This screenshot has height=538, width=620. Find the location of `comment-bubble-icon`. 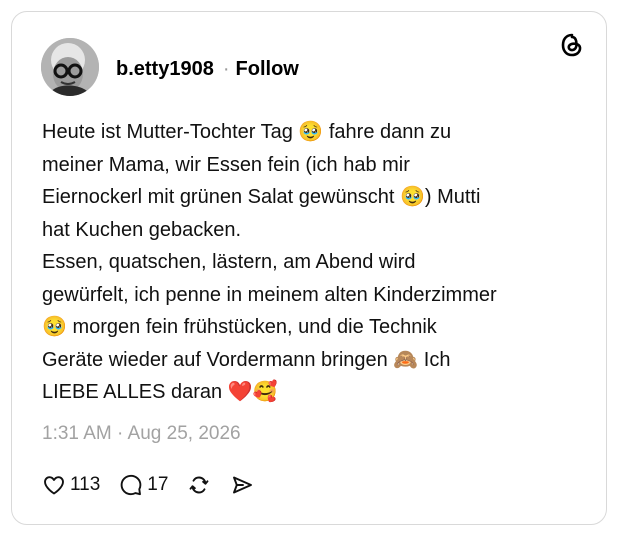

comment-bubble-icon is located at coordinates (131, 485).